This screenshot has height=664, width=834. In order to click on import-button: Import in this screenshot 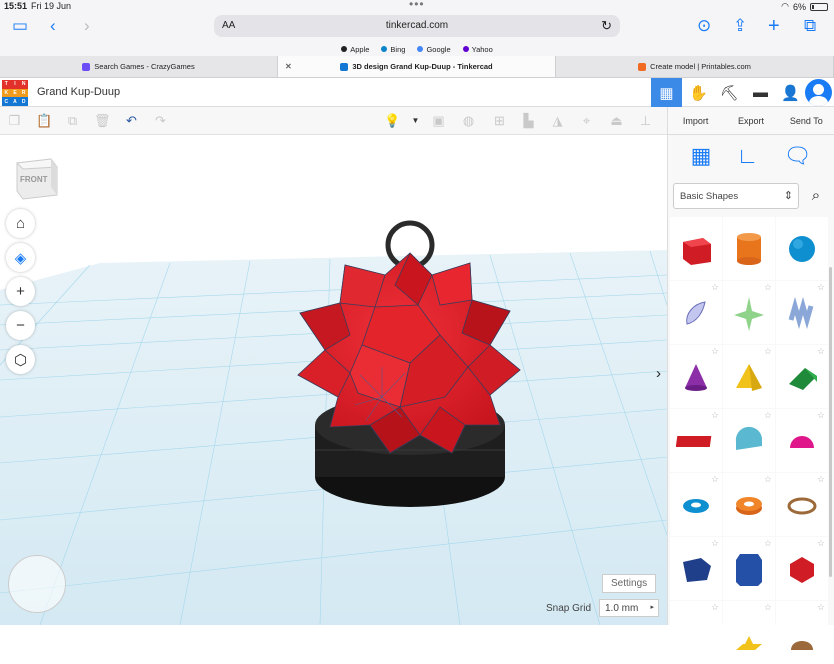, I will do `click(695, 120)`.